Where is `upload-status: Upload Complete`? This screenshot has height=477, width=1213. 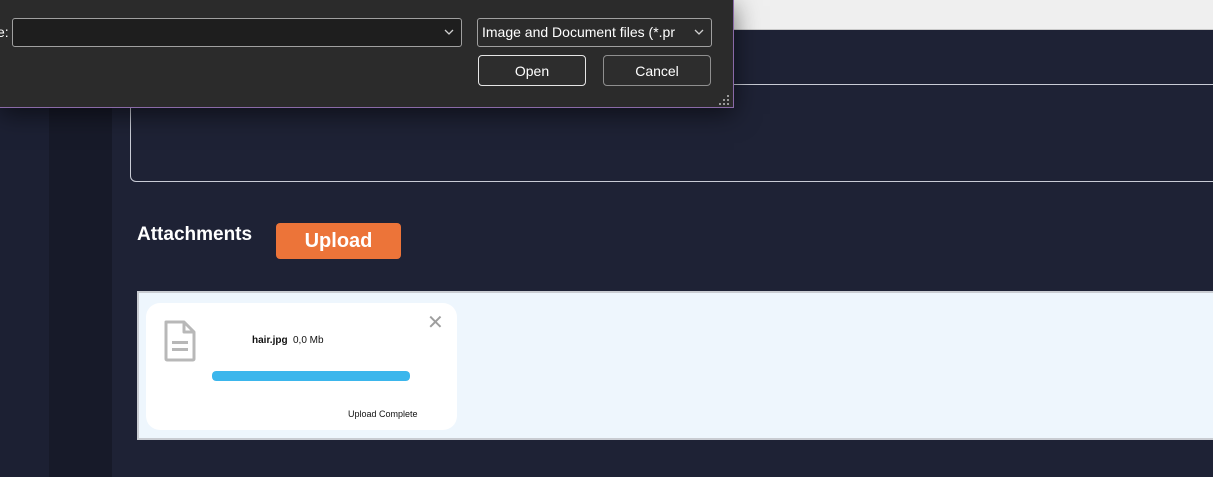 upload-status: Upload Complete is located at coordinates (383, 414).